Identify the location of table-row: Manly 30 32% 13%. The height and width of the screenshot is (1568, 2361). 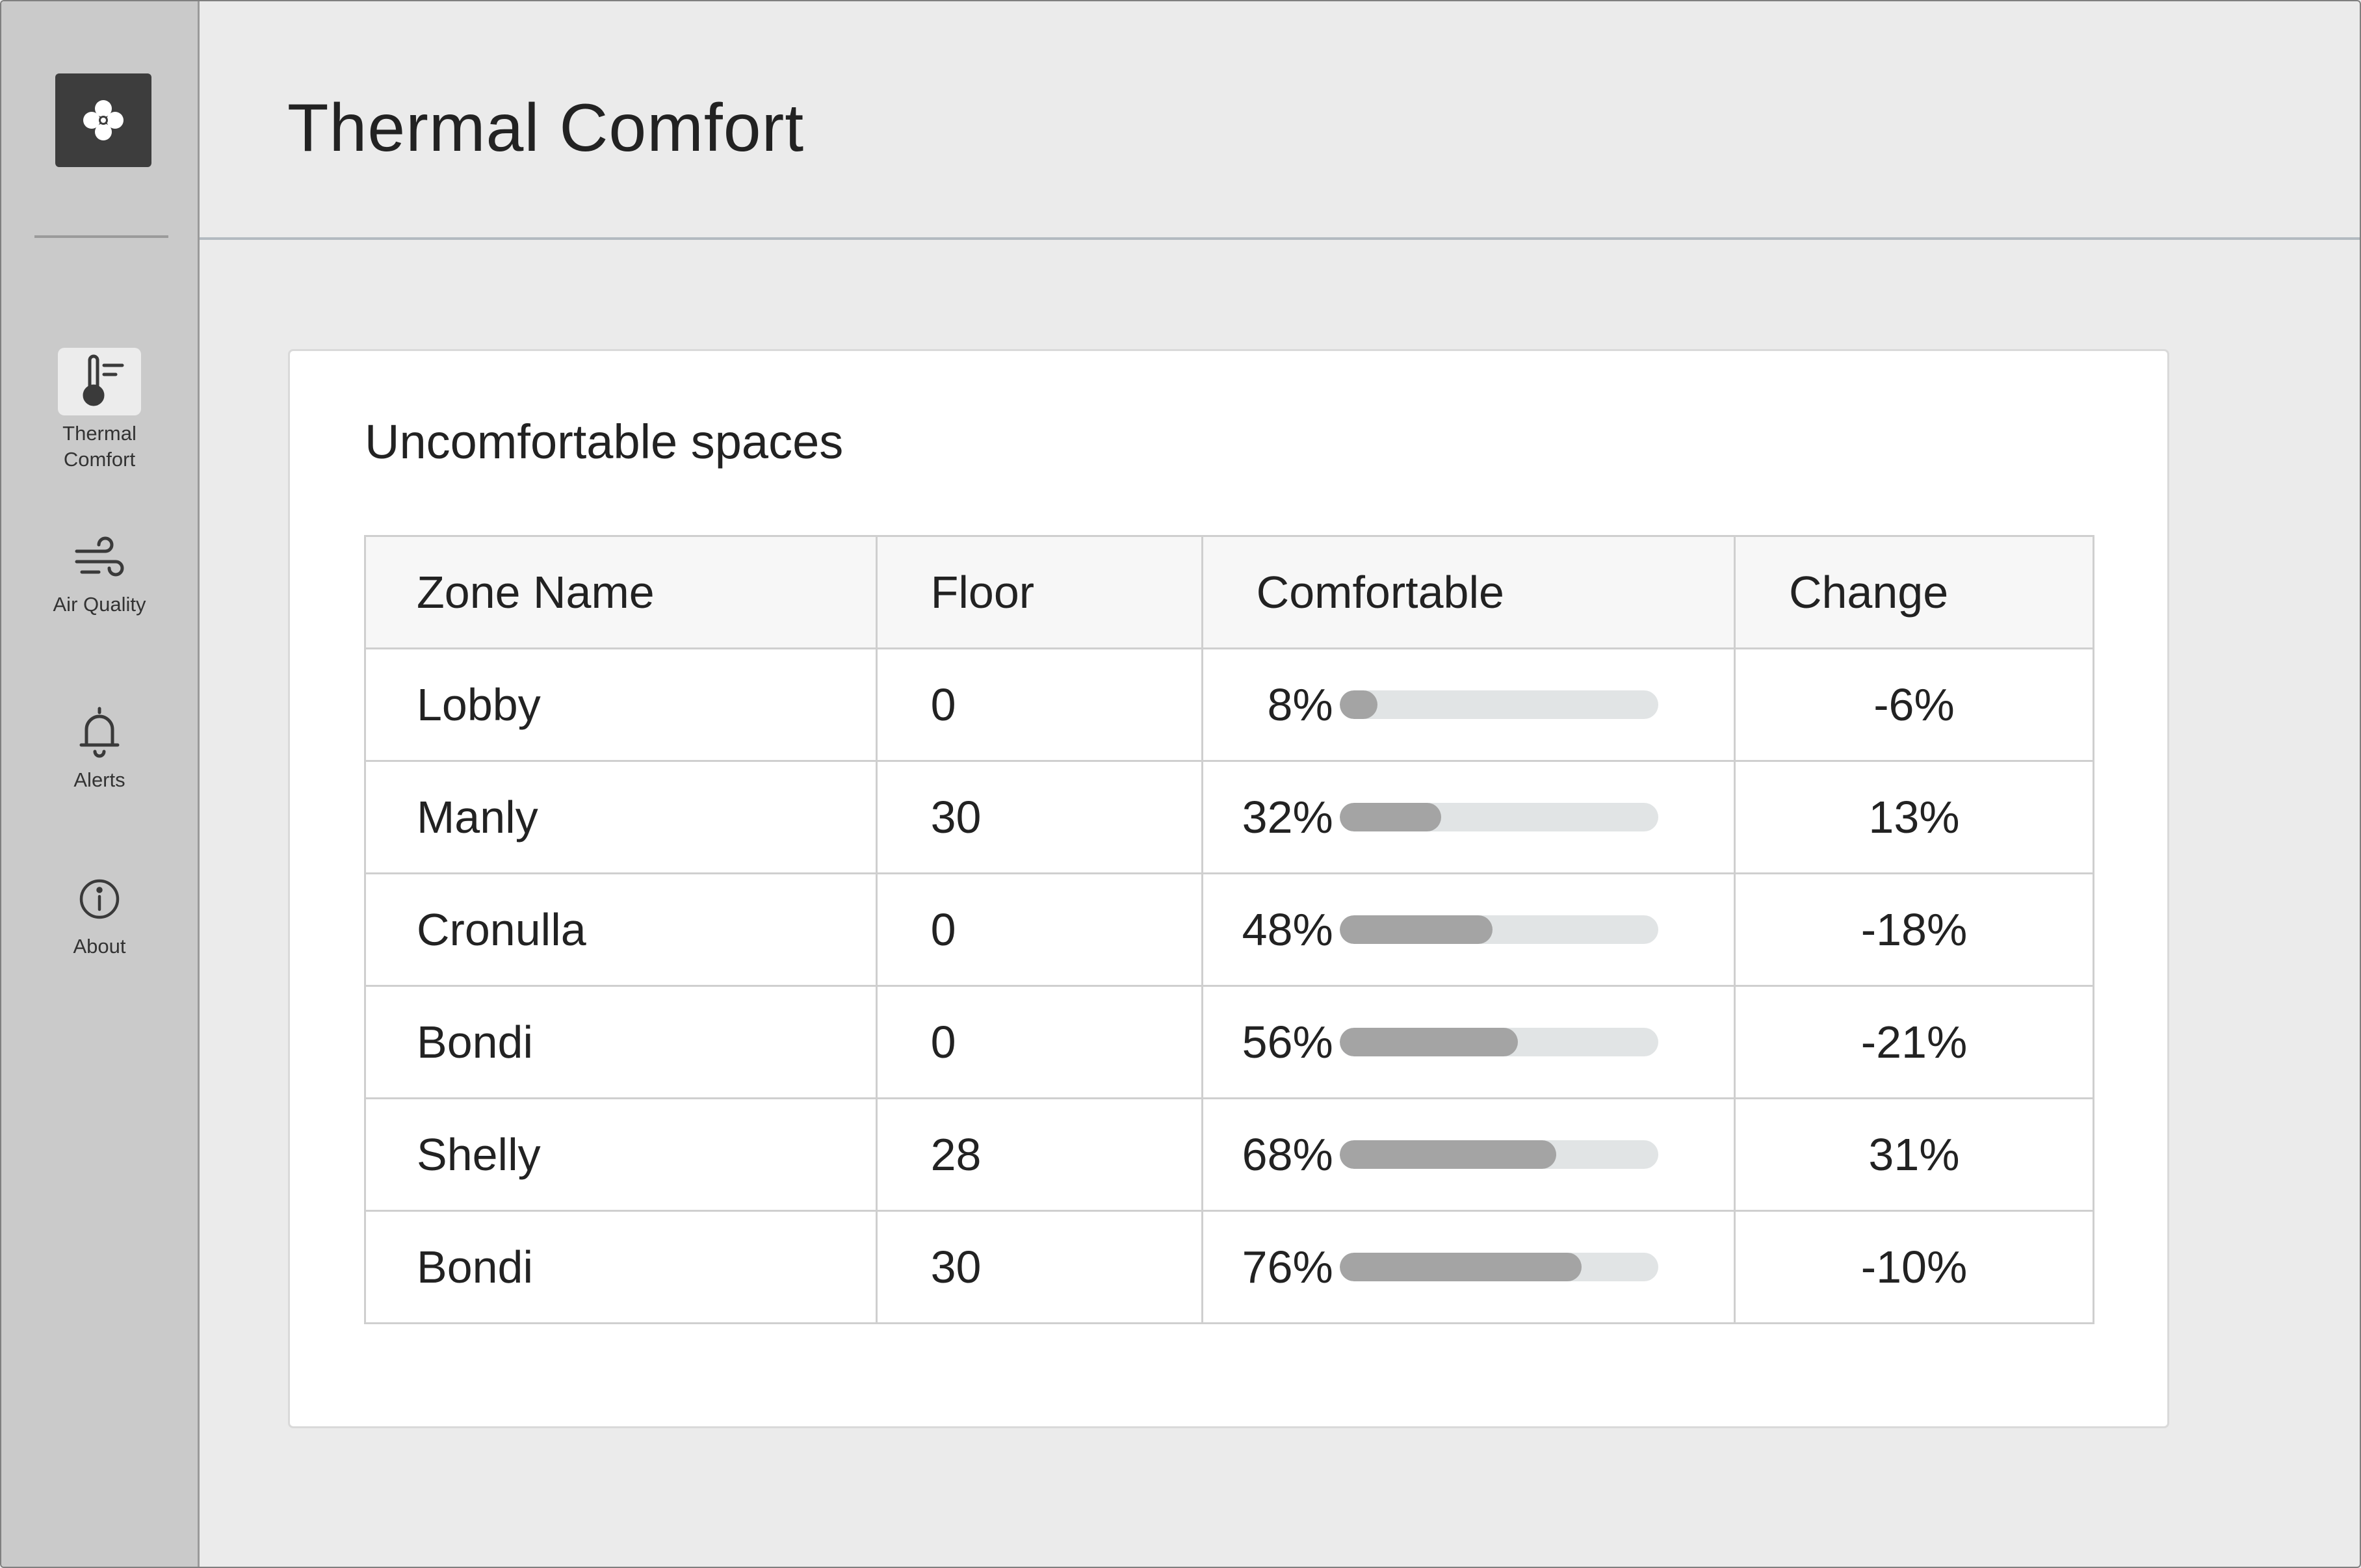
(1229, 817).